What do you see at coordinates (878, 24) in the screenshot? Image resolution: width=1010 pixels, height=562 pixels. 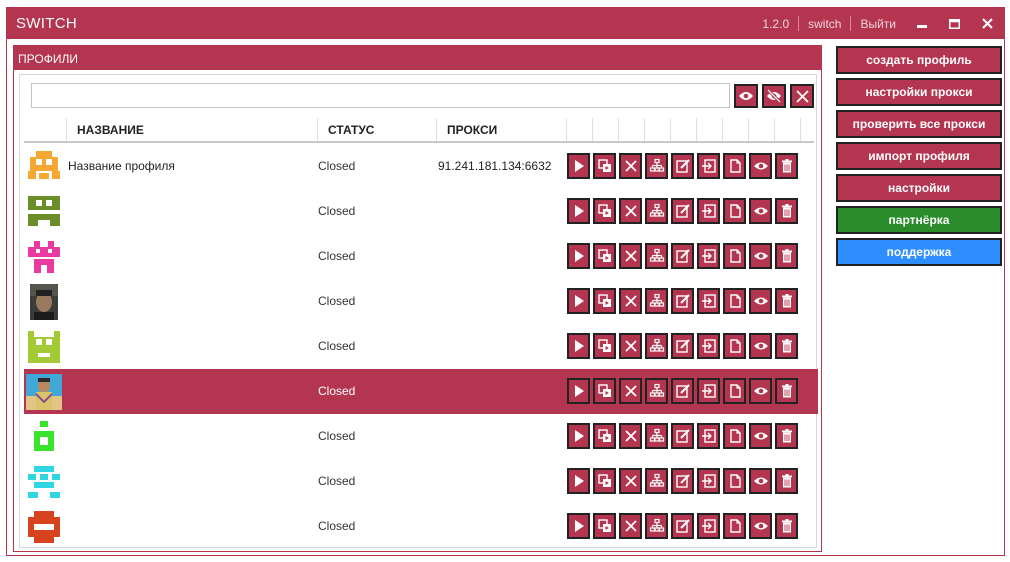 I see `logout-link: Выйти` at bounding box center [878, 24].